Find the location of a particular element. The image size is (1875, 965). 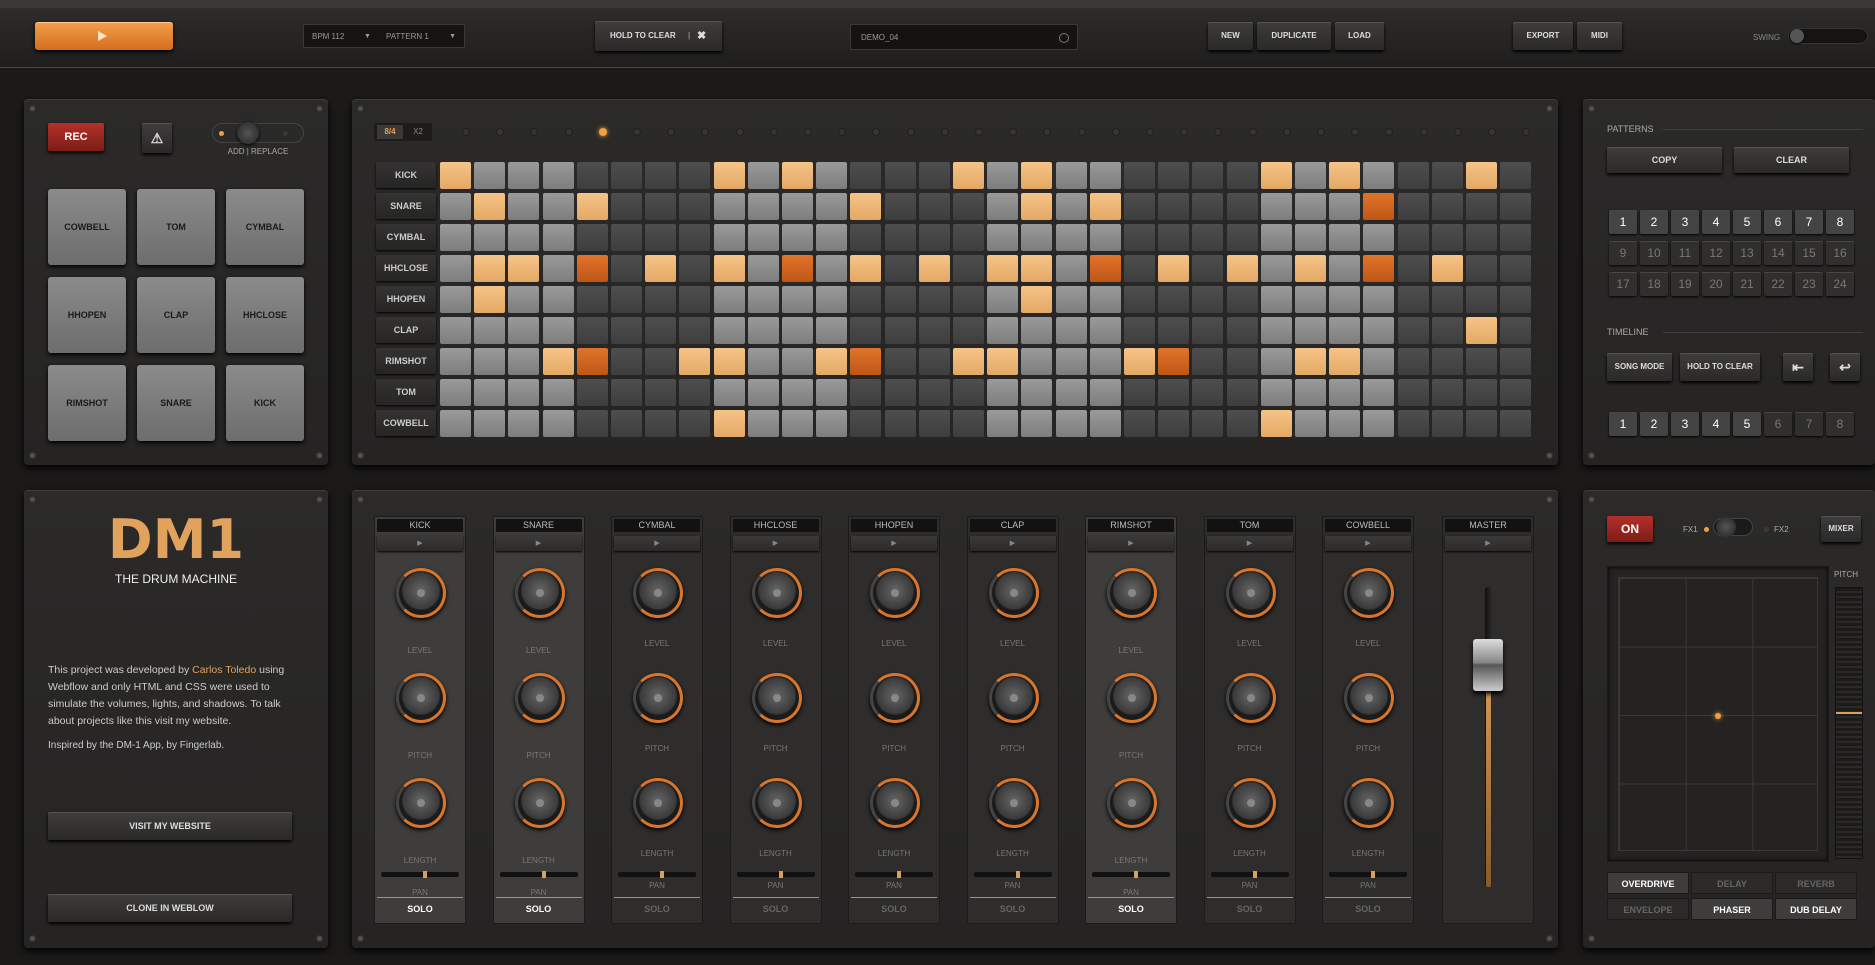

skip-start-icon: ⇤ is located at coordinates (1798, 367).